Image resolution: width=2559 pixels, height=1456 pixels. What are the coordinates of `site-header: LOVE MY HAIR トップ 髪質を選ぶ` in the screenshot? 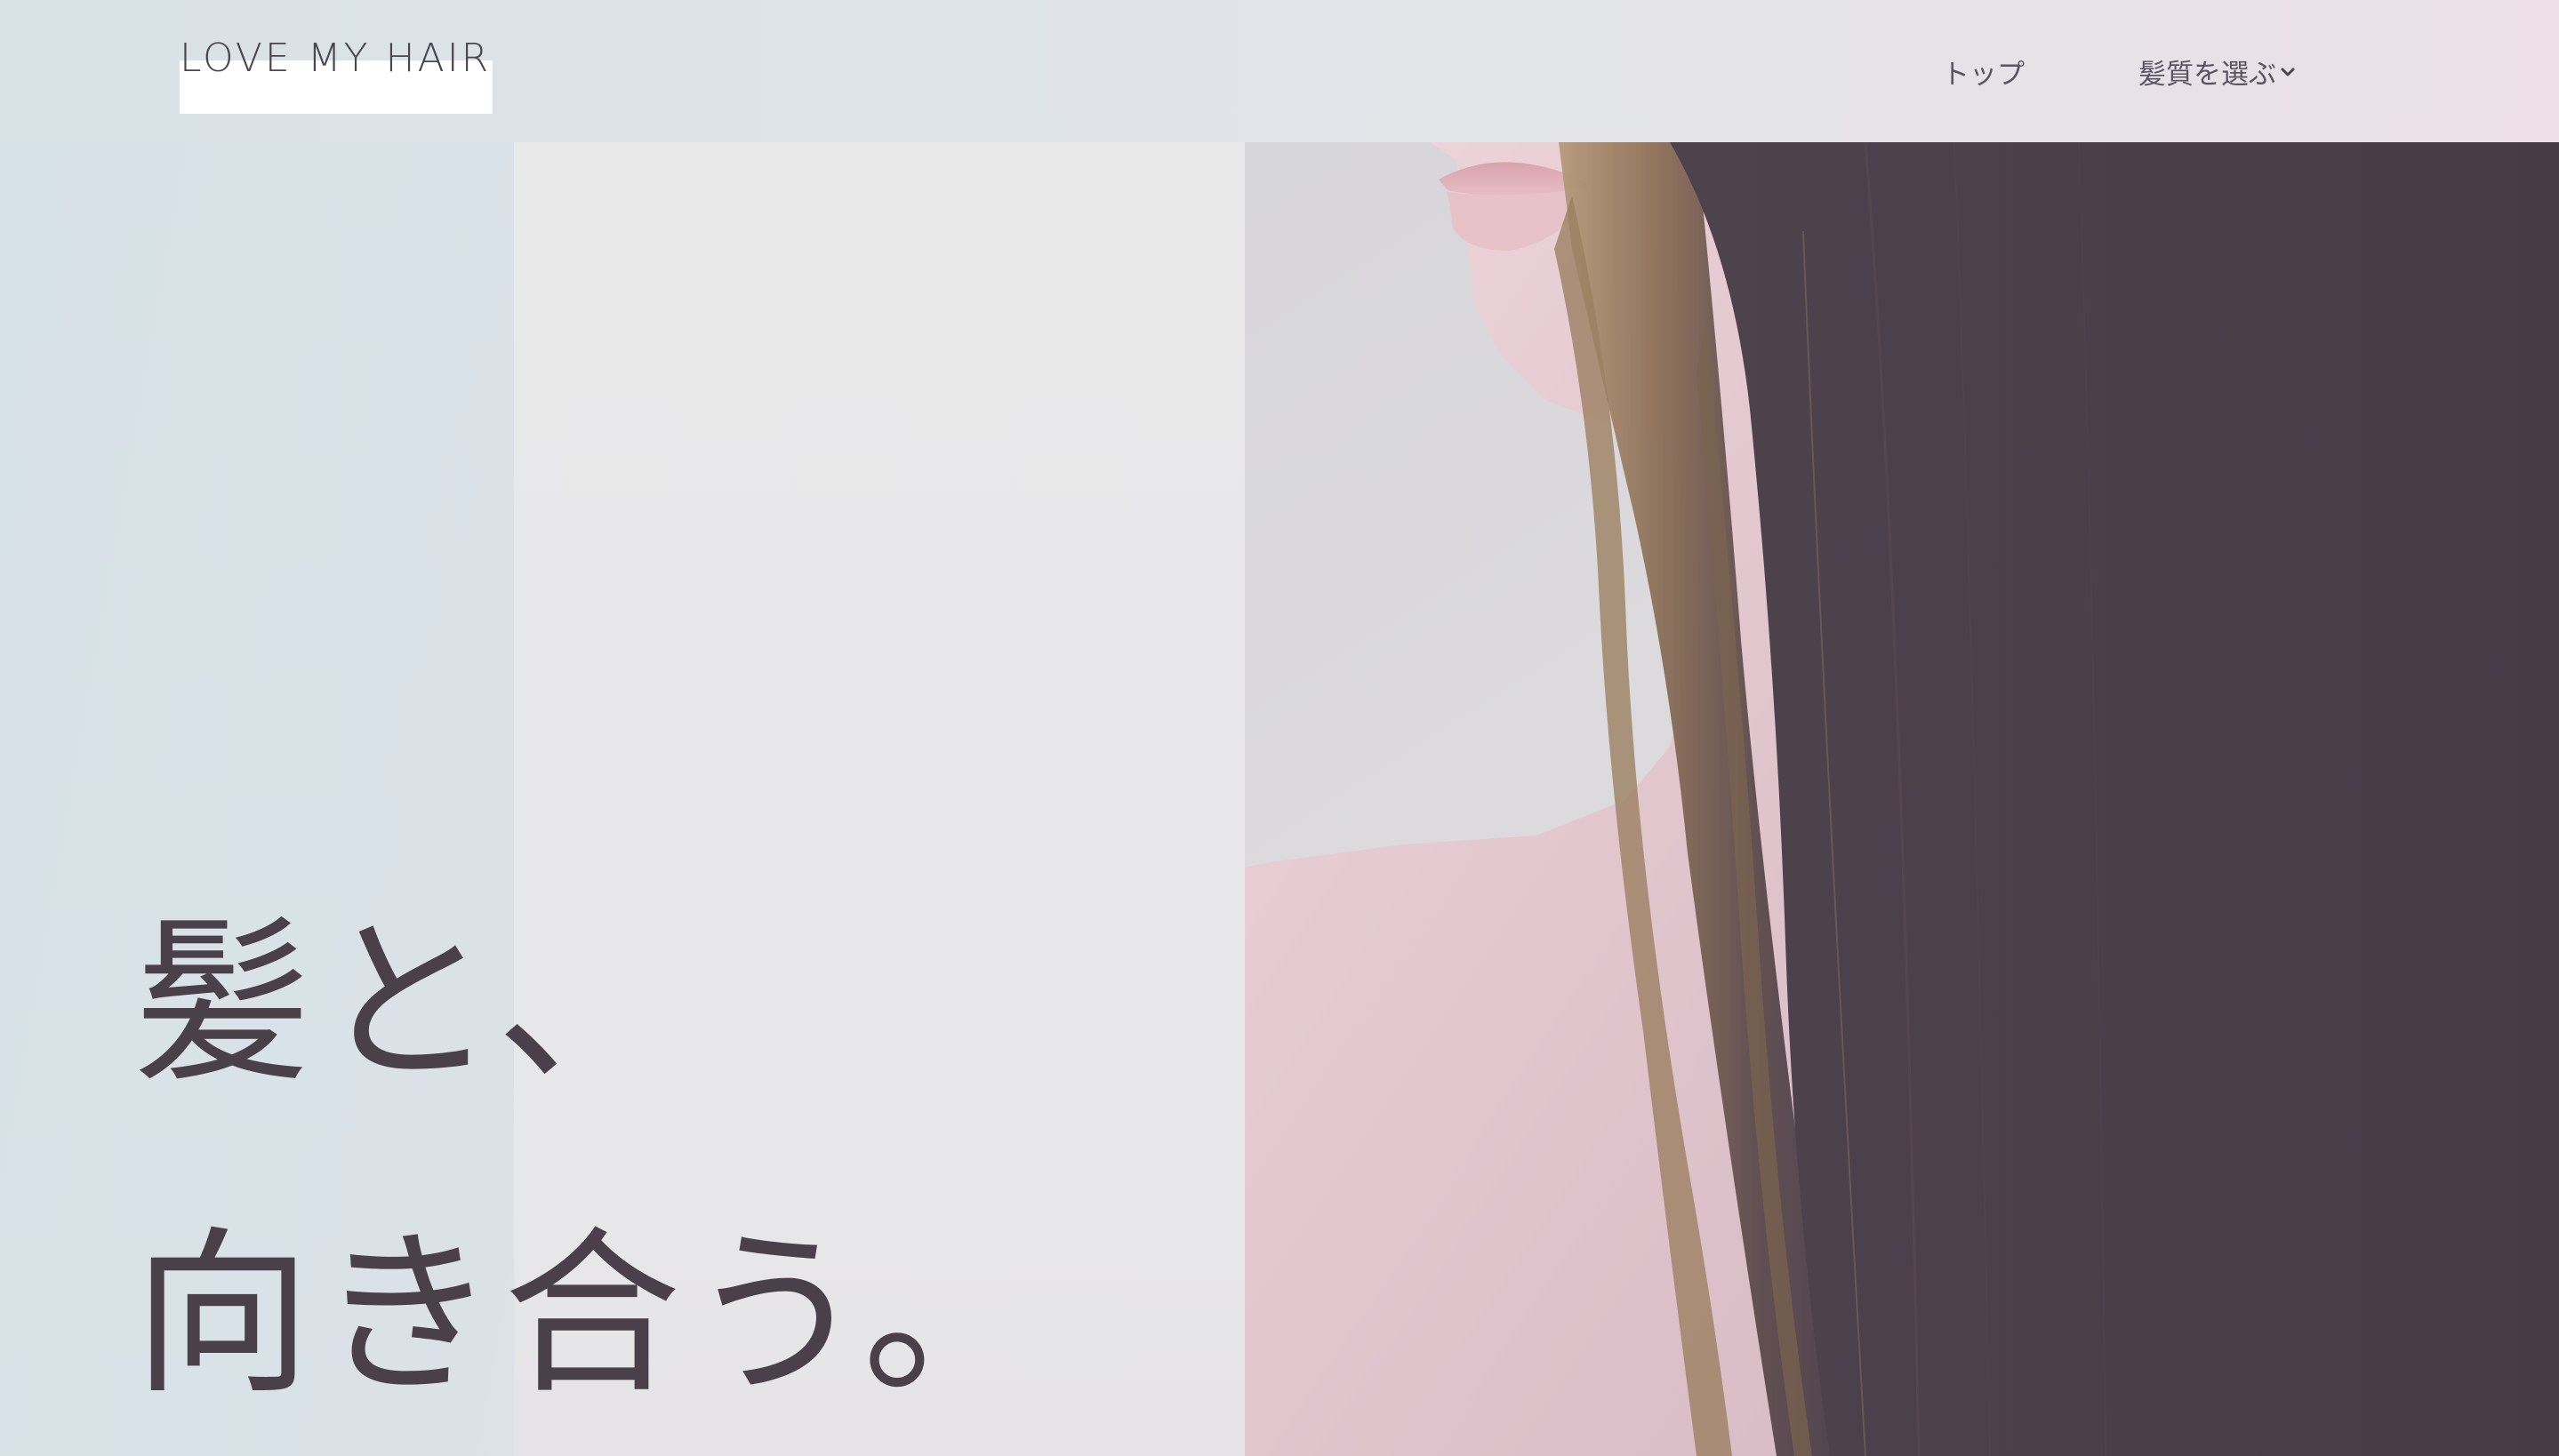 It's located at (1279, 71).